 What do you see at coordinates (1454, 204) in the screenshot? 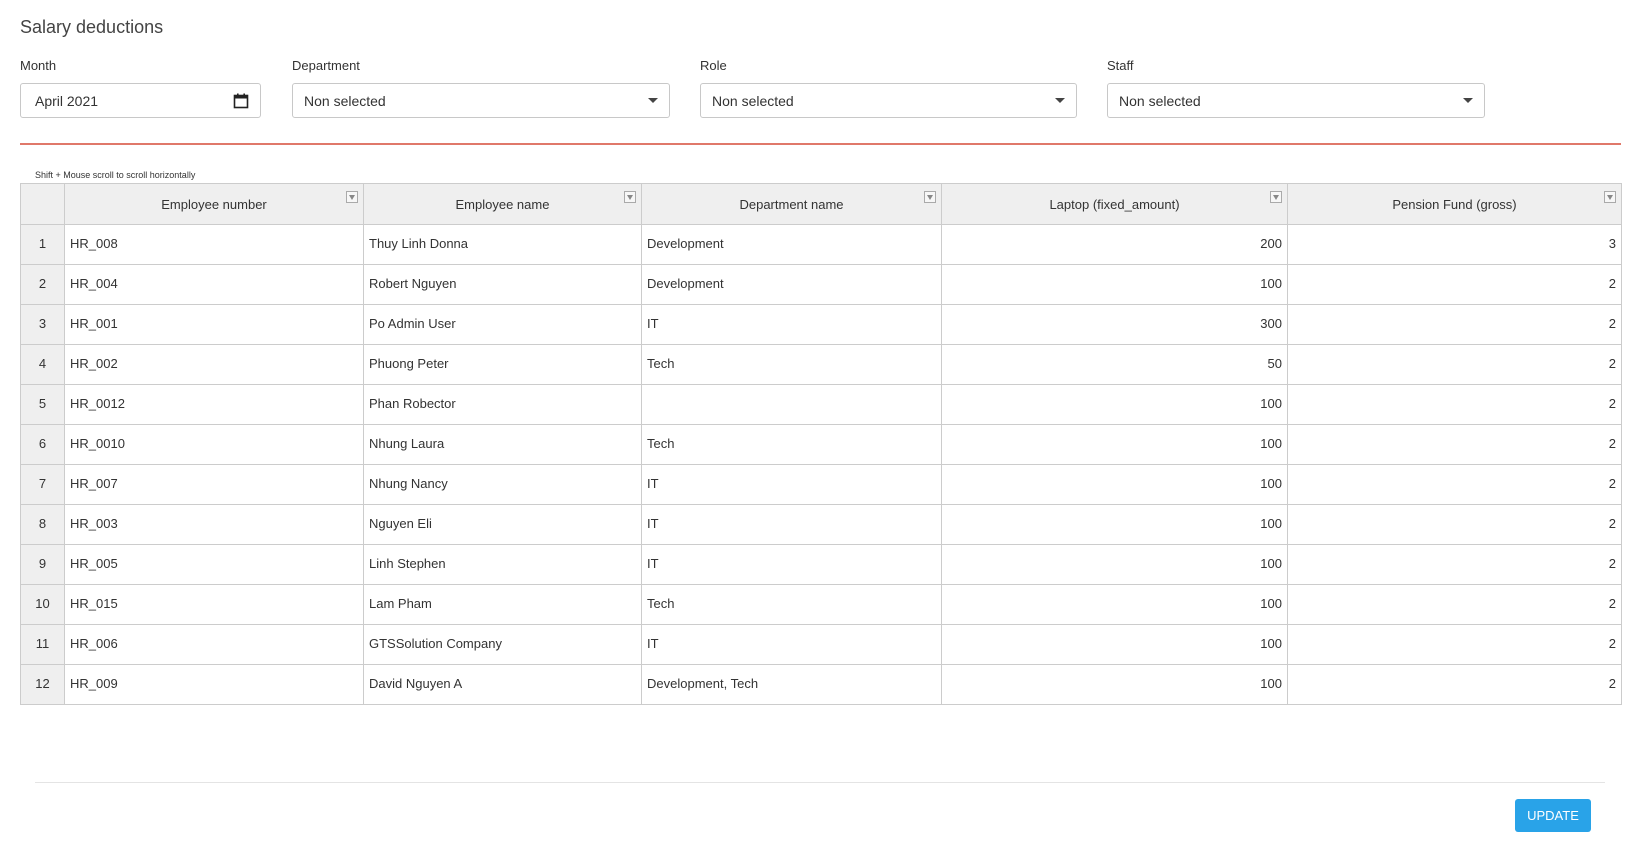
I see `column-header-pension-fund: Pension Fund (gross)` at bounding box center [1454, 204].